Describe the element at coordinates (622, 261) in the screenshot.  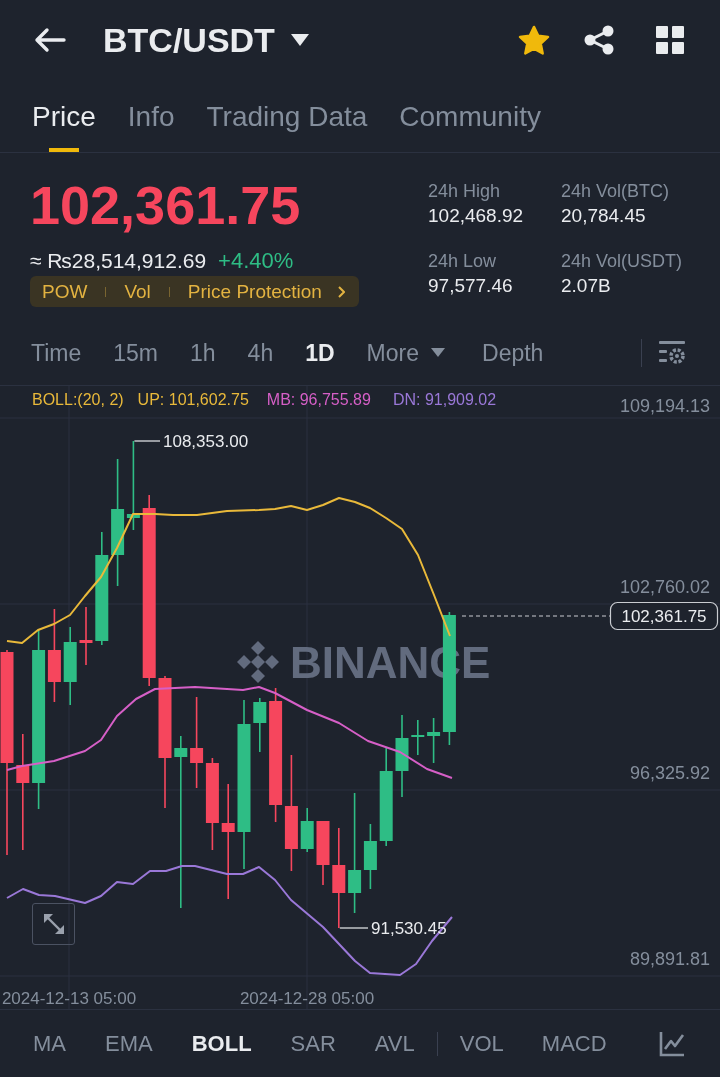
I see `stat-label: 24h Vol(USDT)` at that location.